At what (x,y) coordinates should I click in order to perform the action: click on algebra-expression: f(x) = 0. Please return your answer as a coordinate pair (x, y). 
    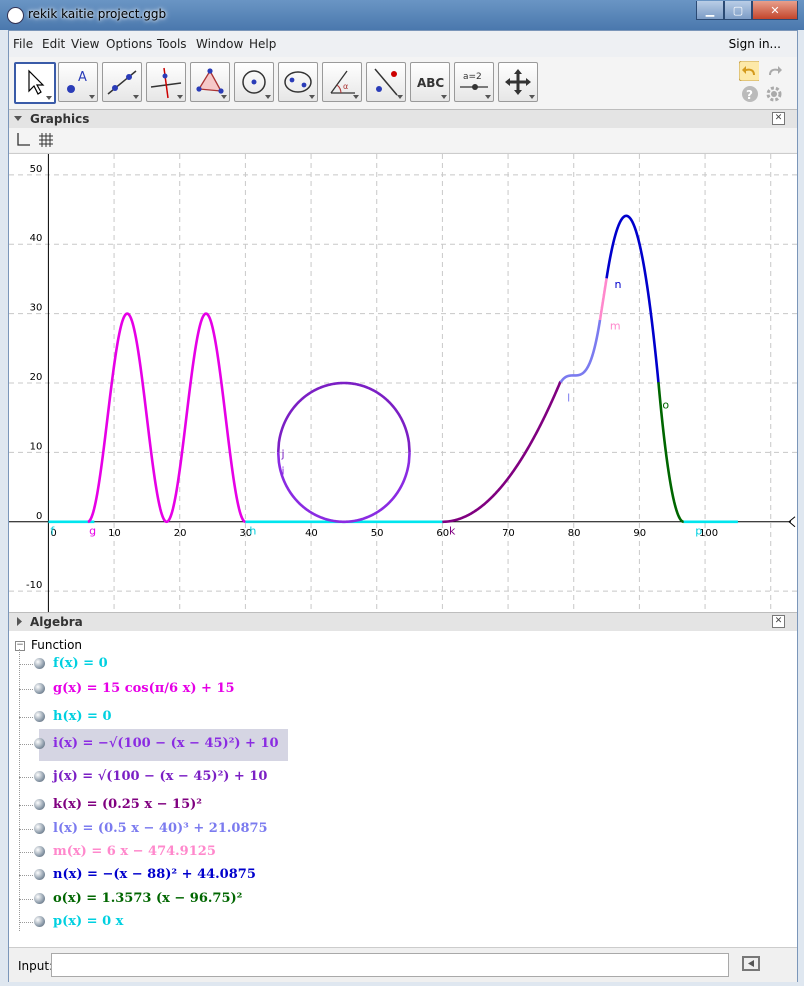
    Looking at the image, I should click on (80, 663).